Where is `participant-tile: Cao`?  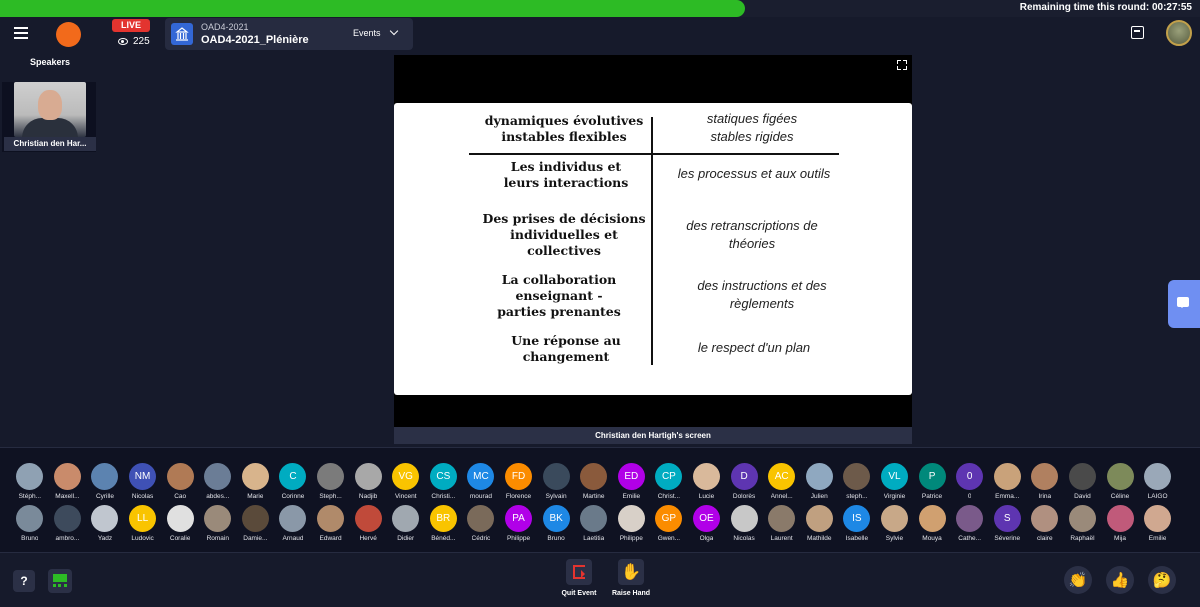
participant-tile: Cao is located at coordinates (180, 481).